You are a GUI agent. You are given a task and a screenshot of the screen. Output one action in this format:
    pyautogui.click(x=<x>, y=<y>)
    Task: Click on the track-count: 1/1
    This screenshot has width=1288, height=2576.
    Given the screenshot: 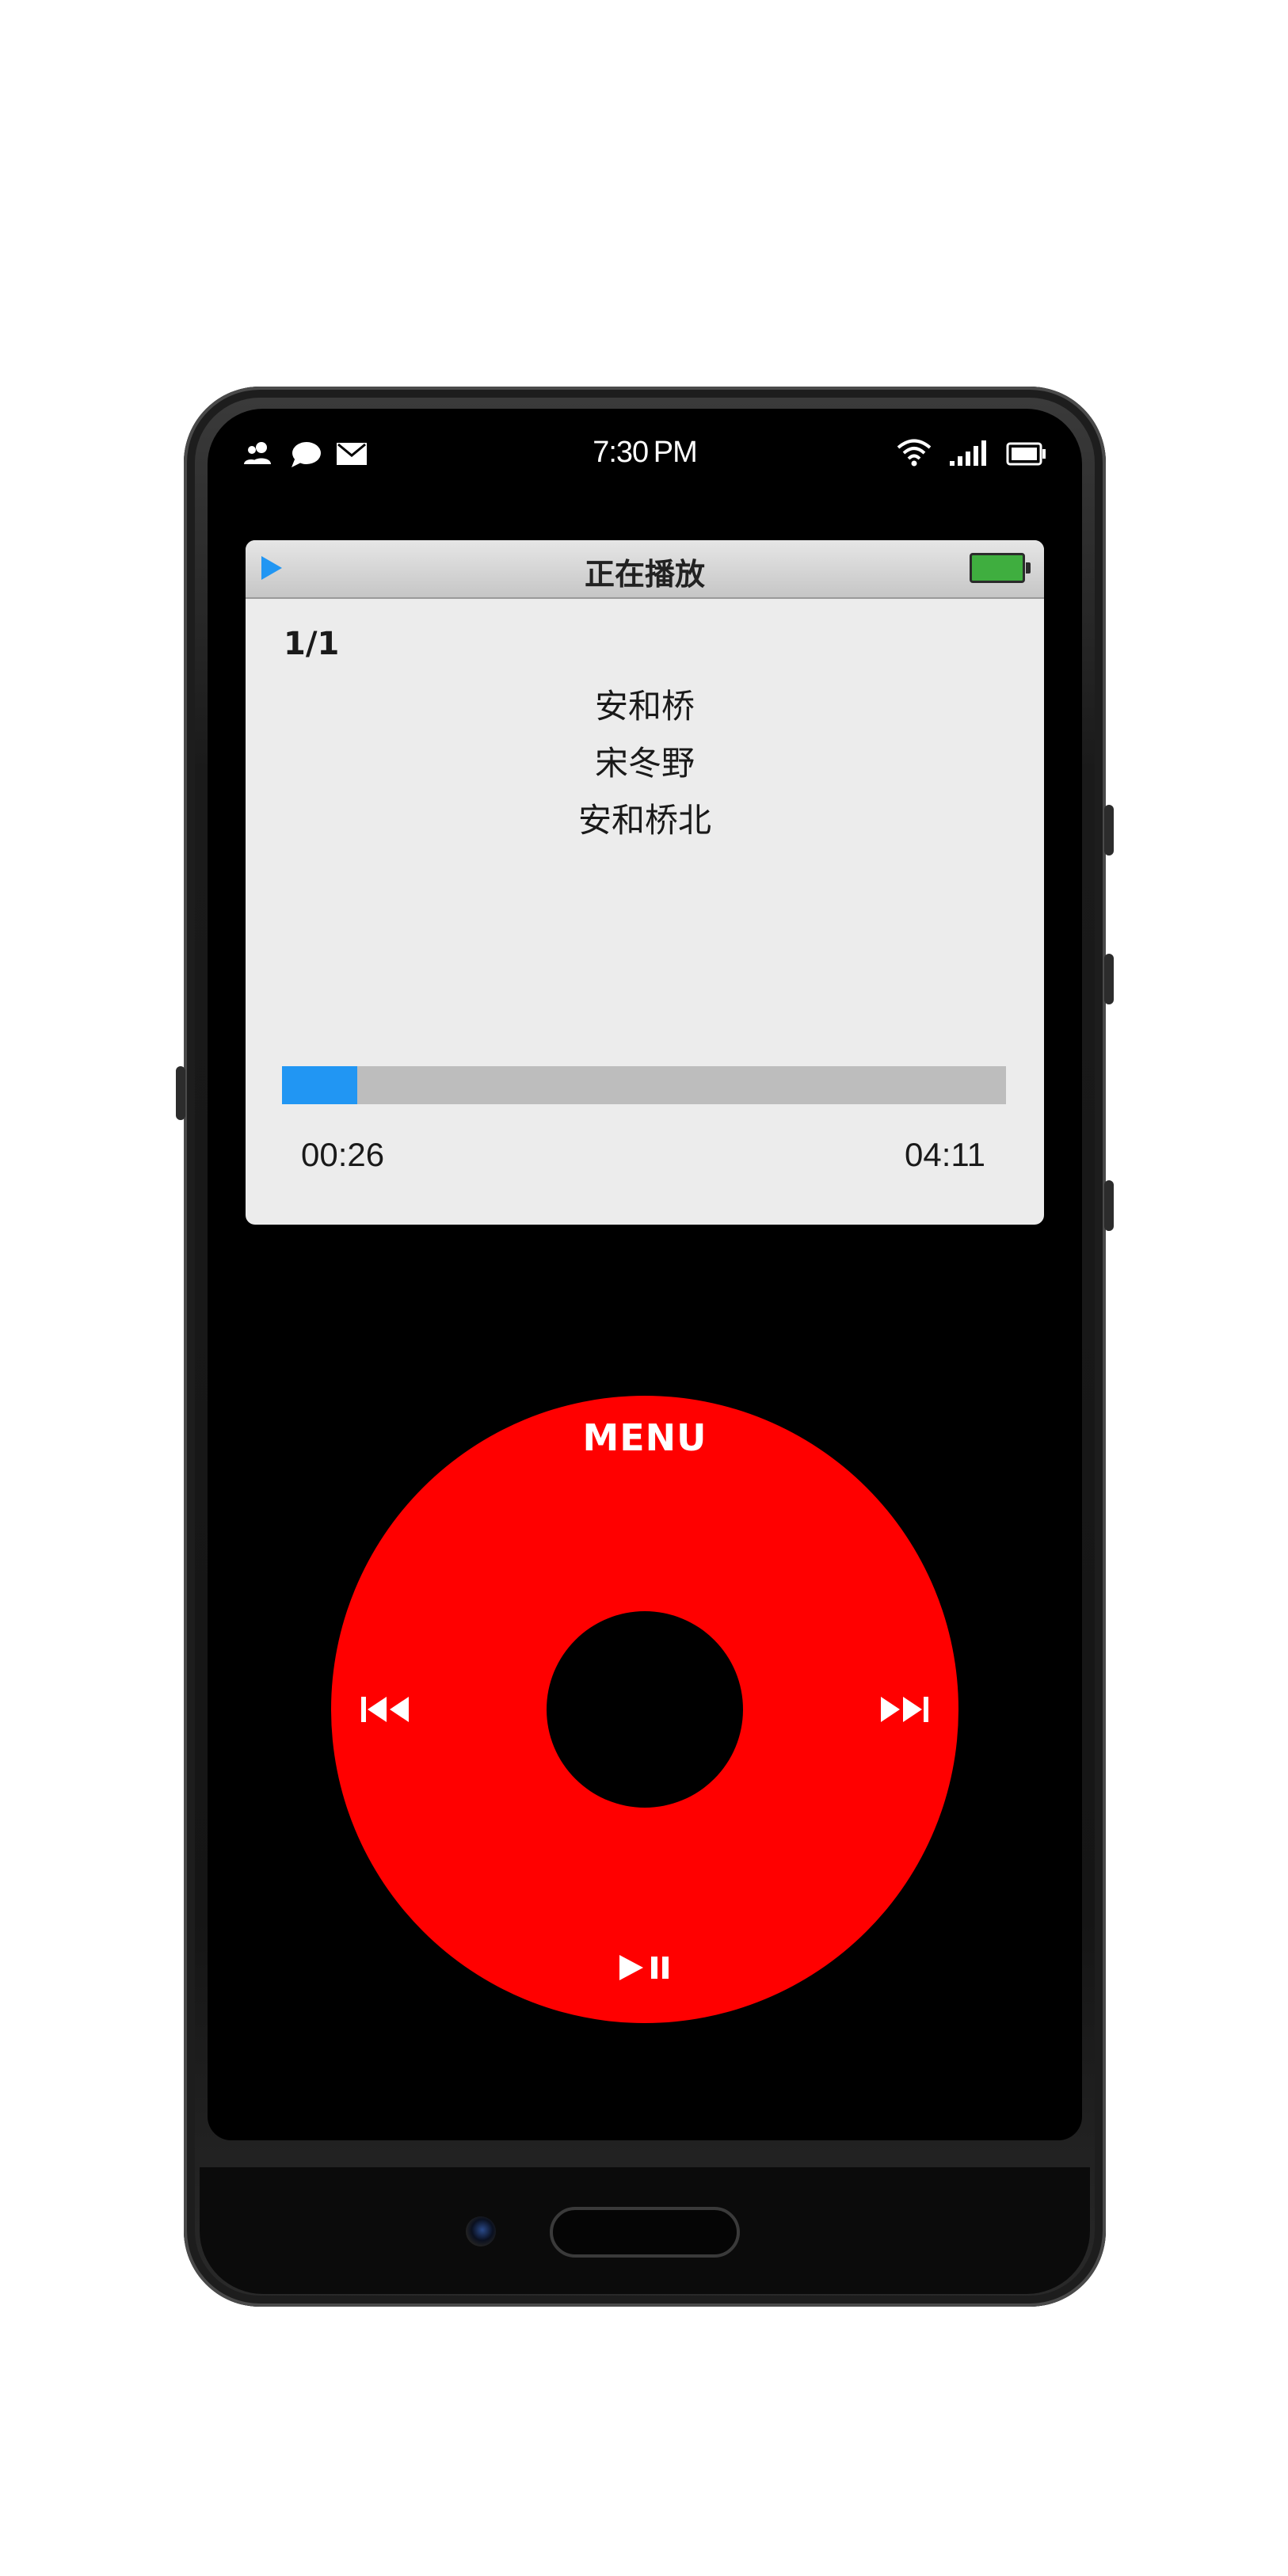 What is the action you would take?
    pyautogui.click(x=312, y=644)
    